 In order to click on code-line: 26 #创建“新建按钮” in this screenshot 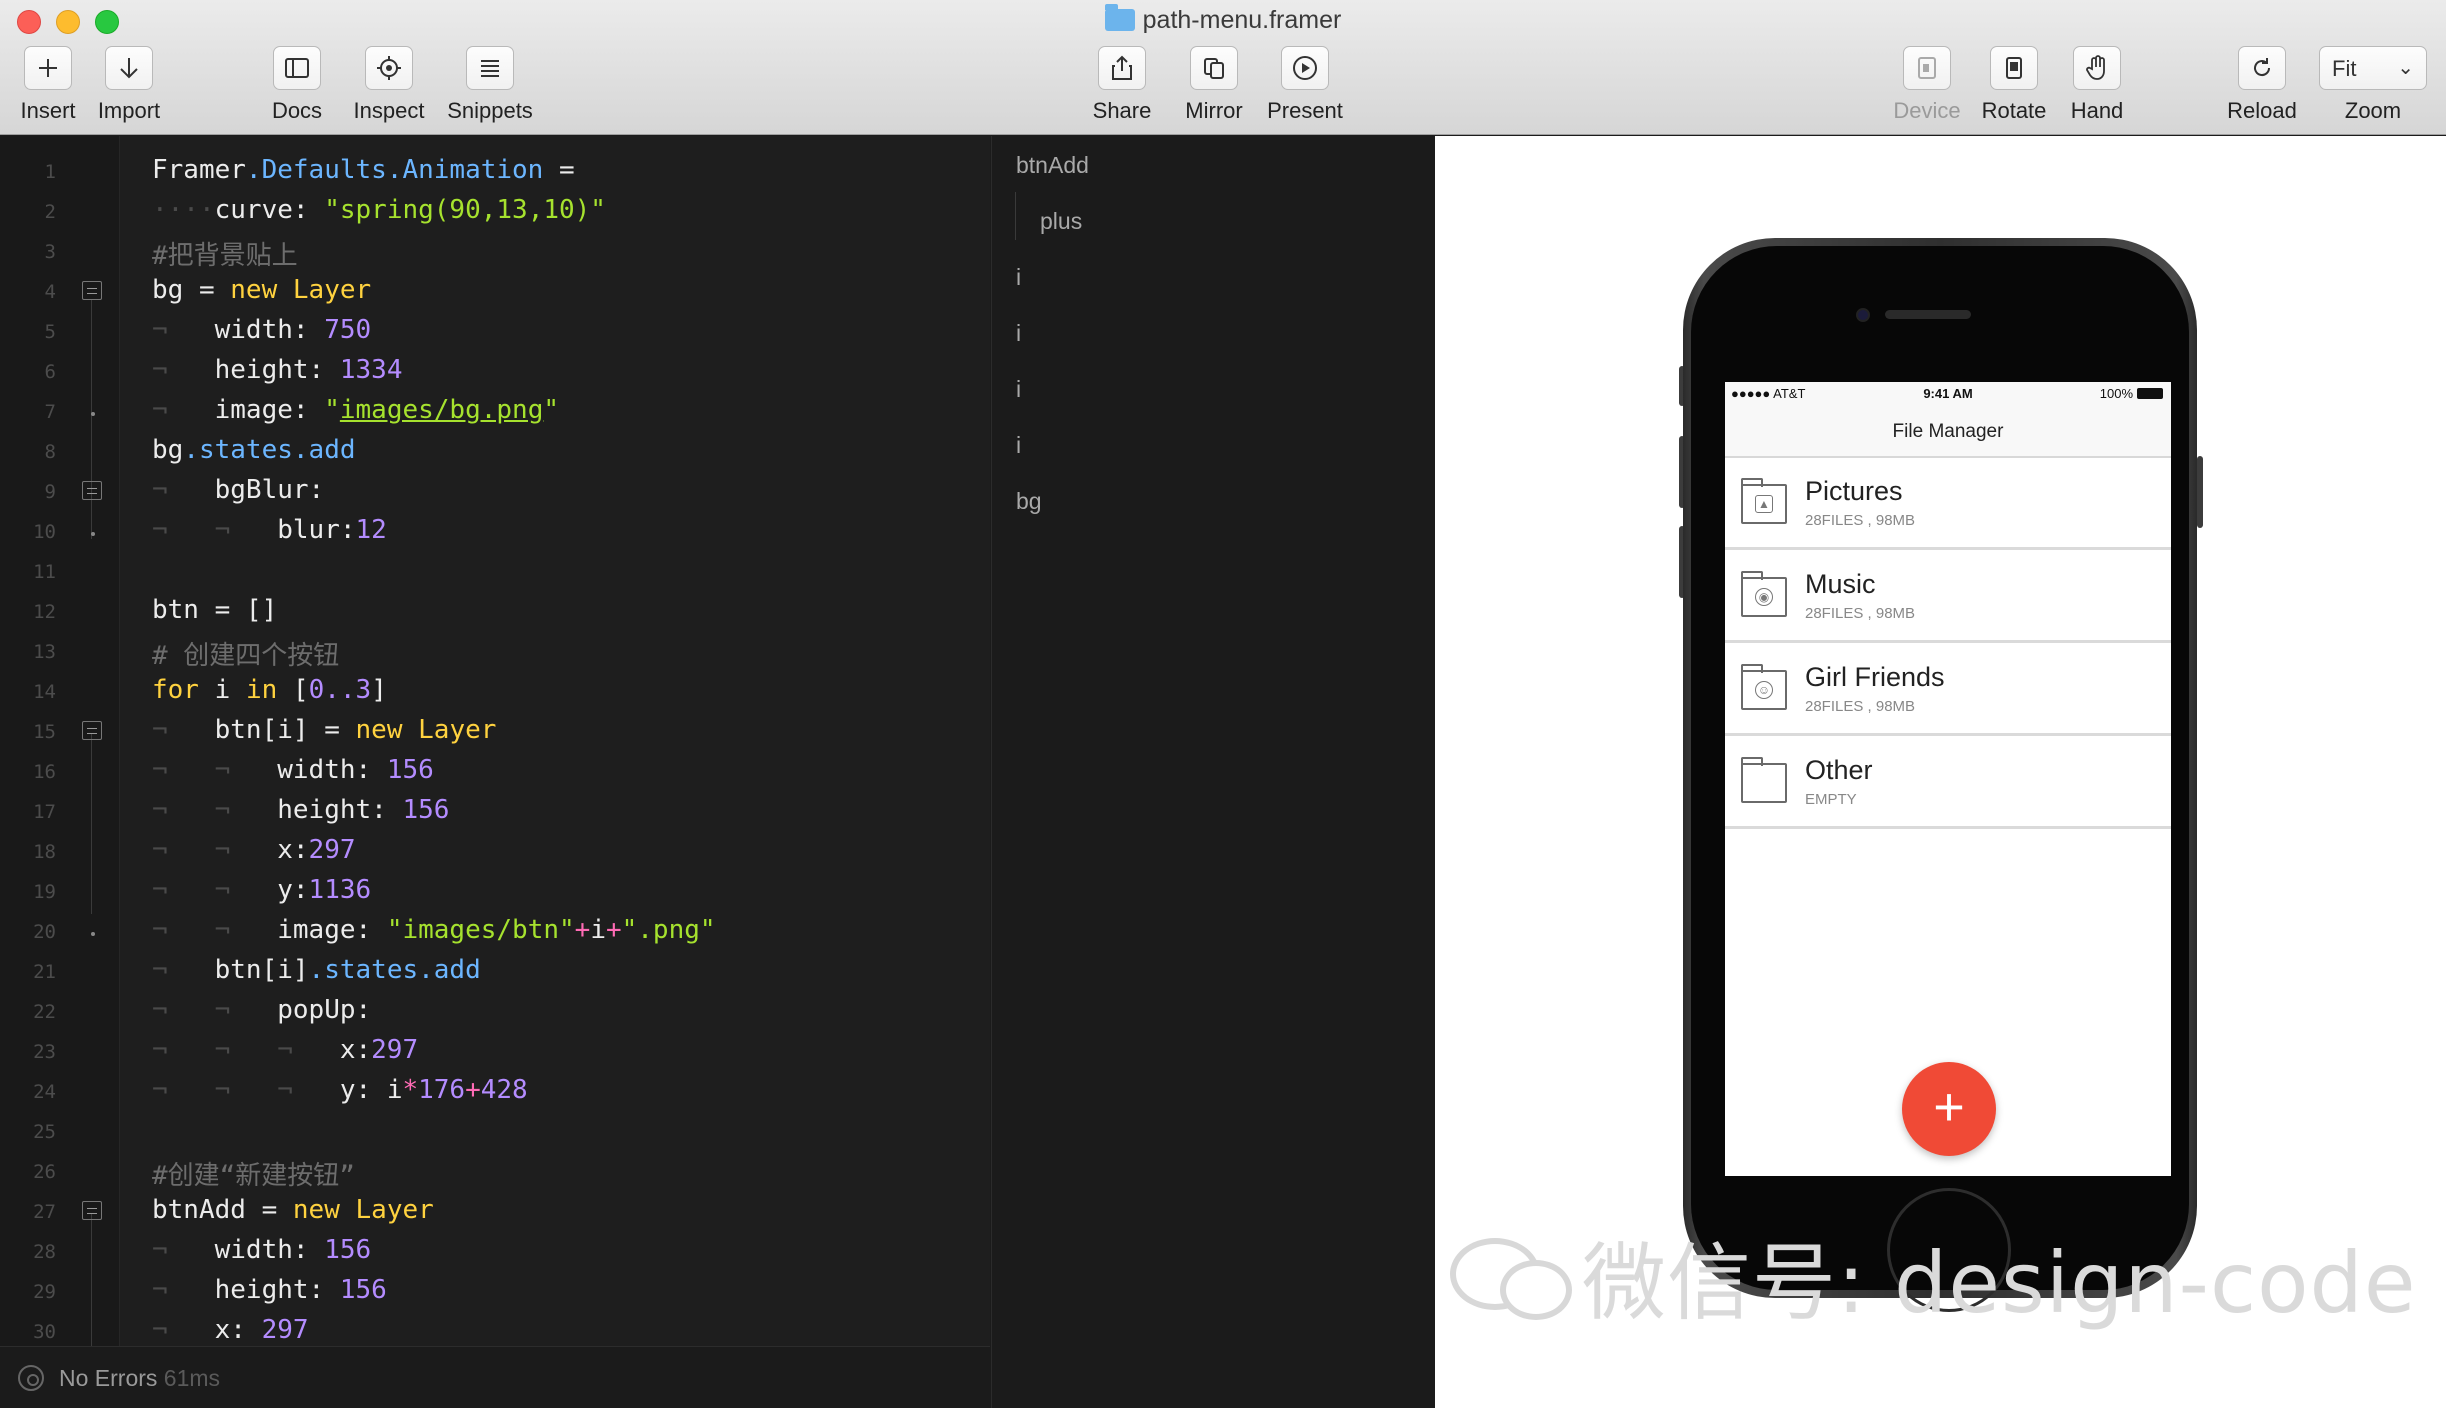, I will do `click(495, 1170)`.